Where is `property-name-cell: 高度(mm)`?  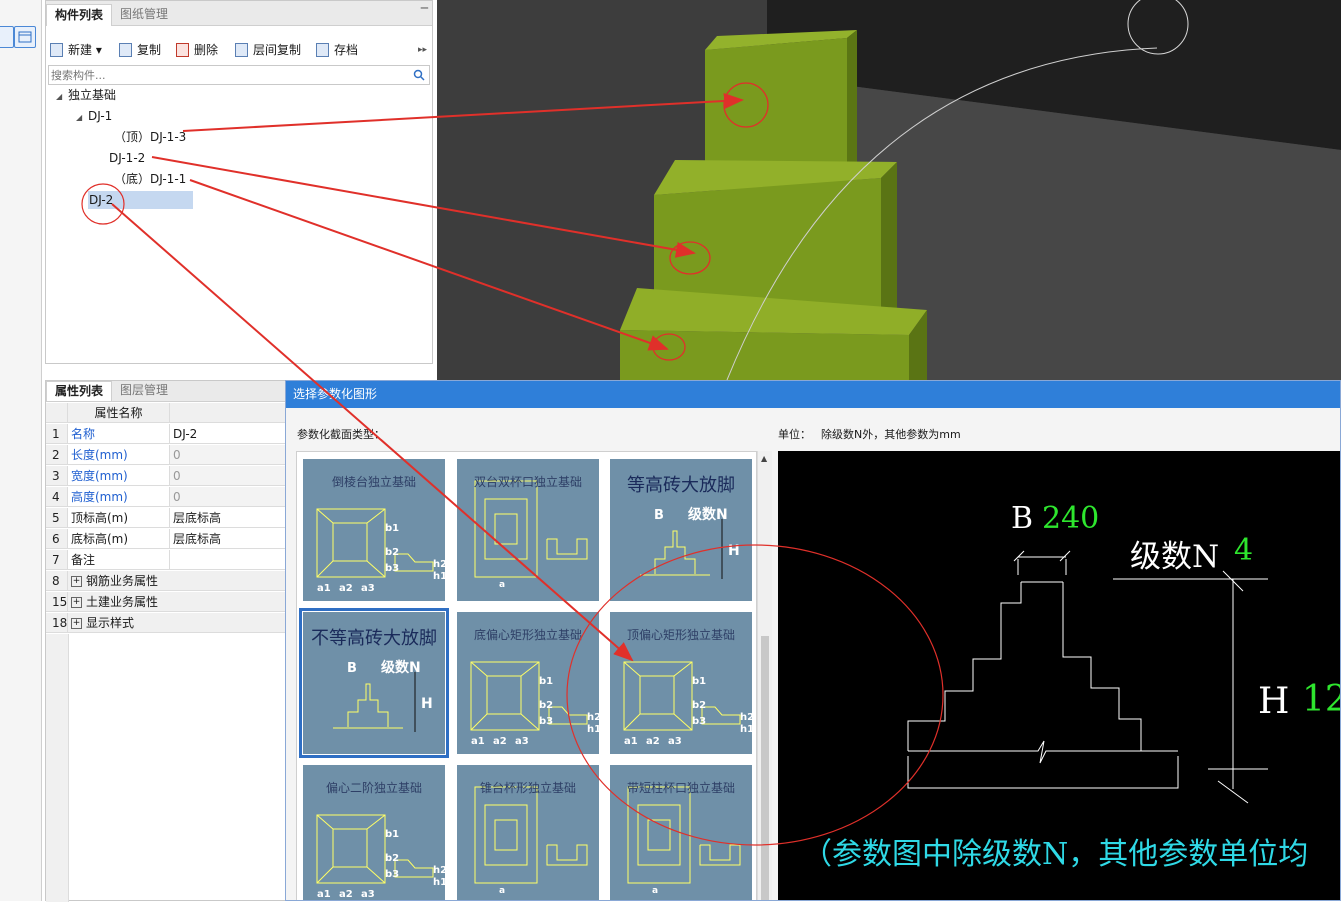
property-name-cell: 高度(mm) is located at coordinates (119, 497).